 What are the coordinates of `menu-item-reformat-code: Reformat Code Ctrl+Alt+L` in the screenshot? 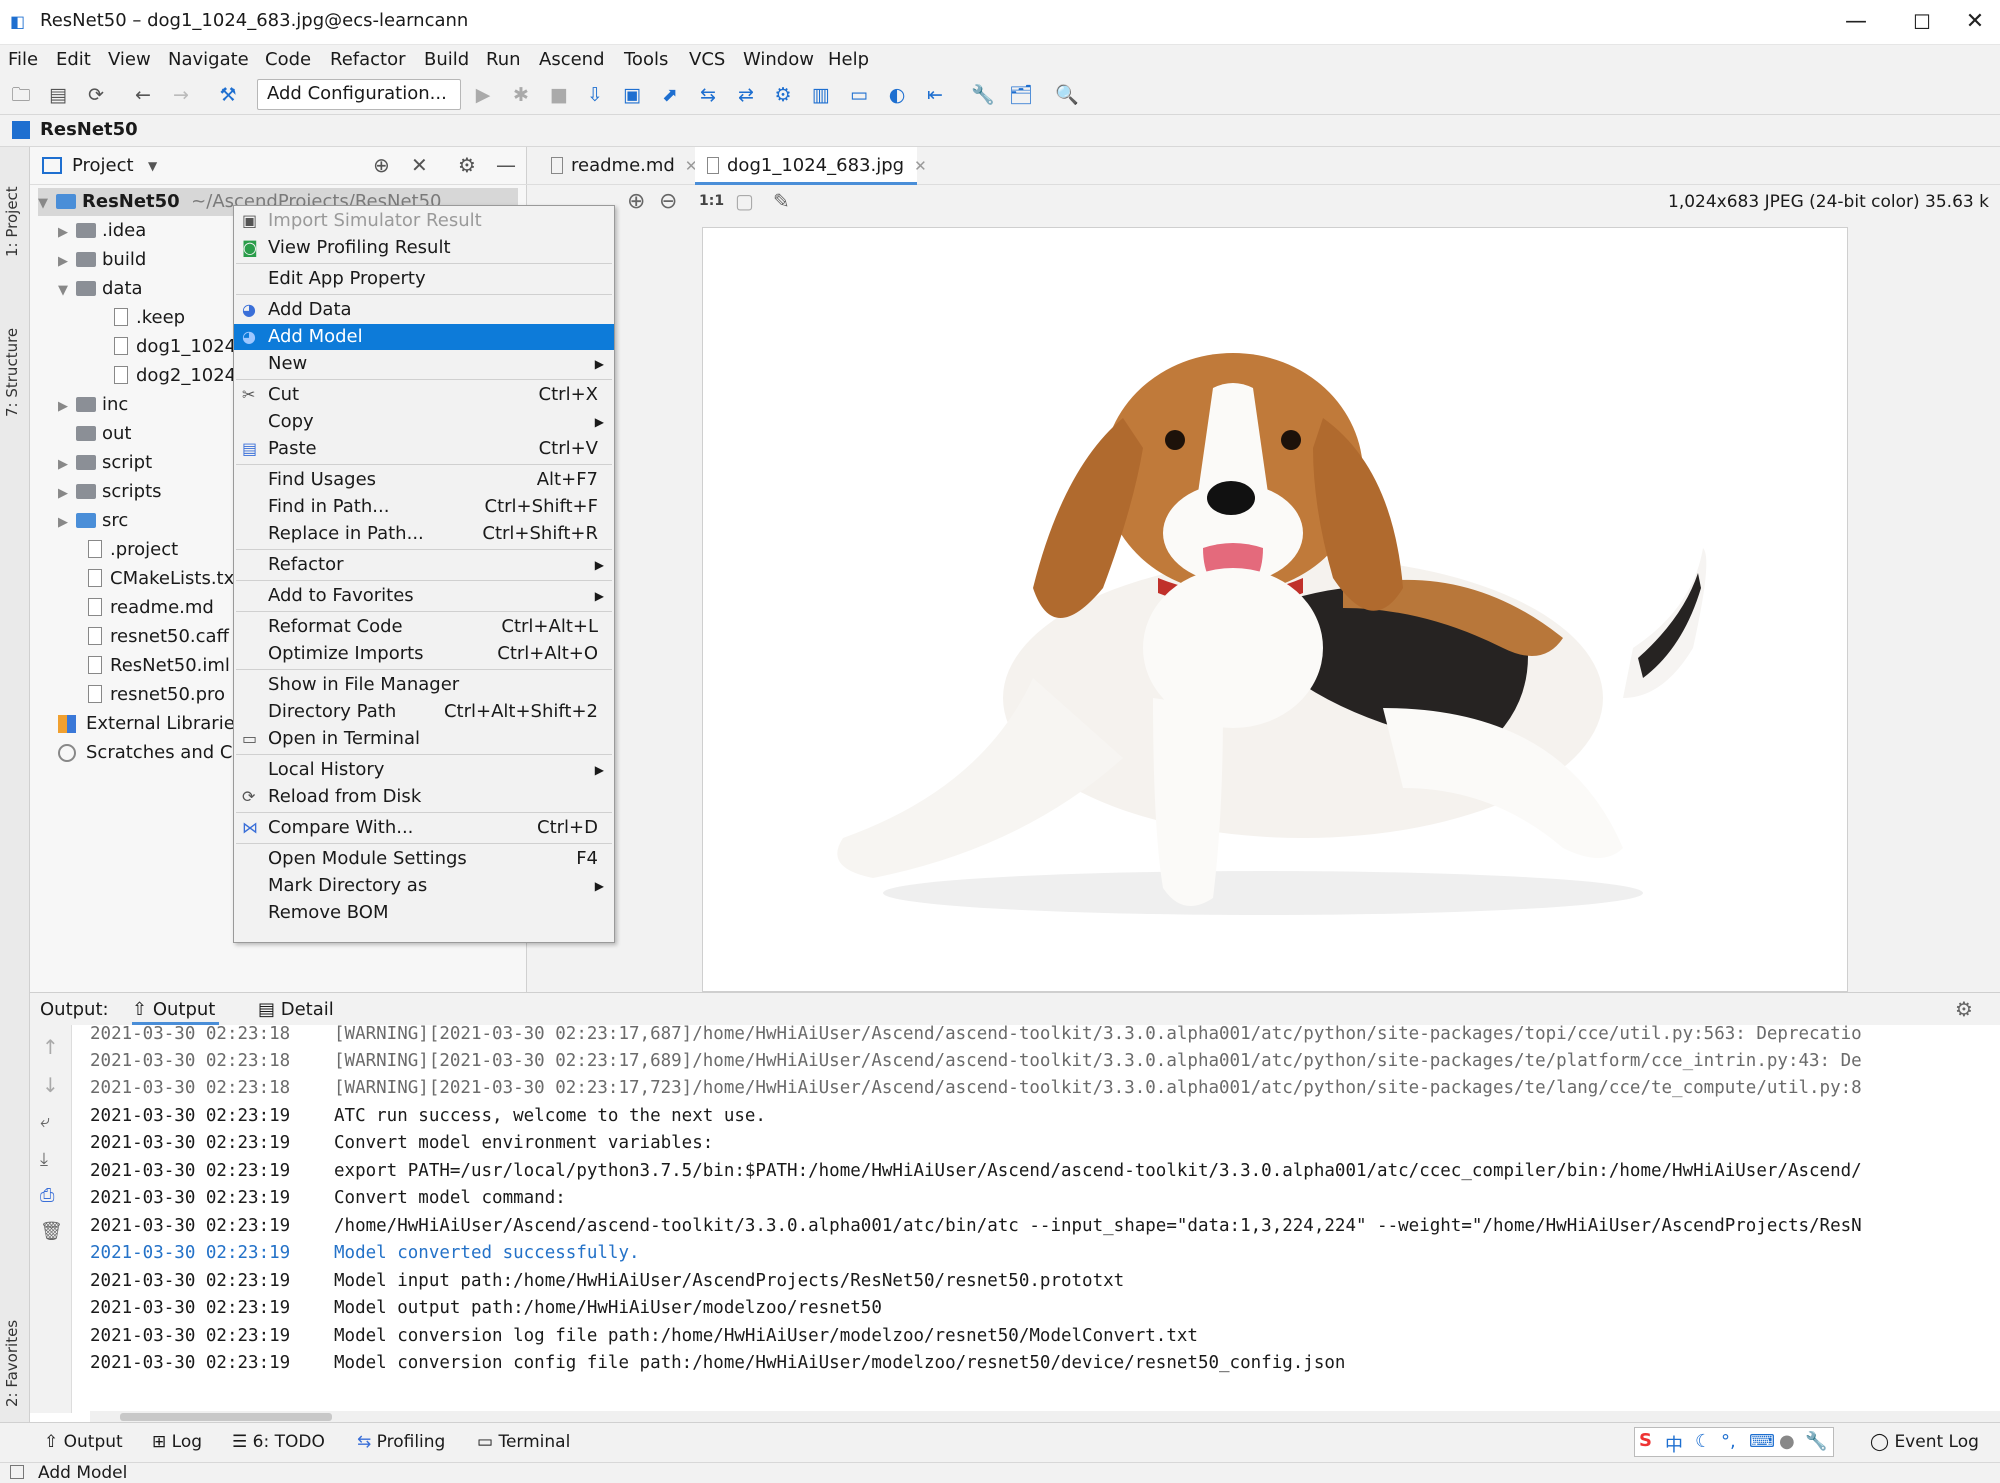 It's located at (424, 627).